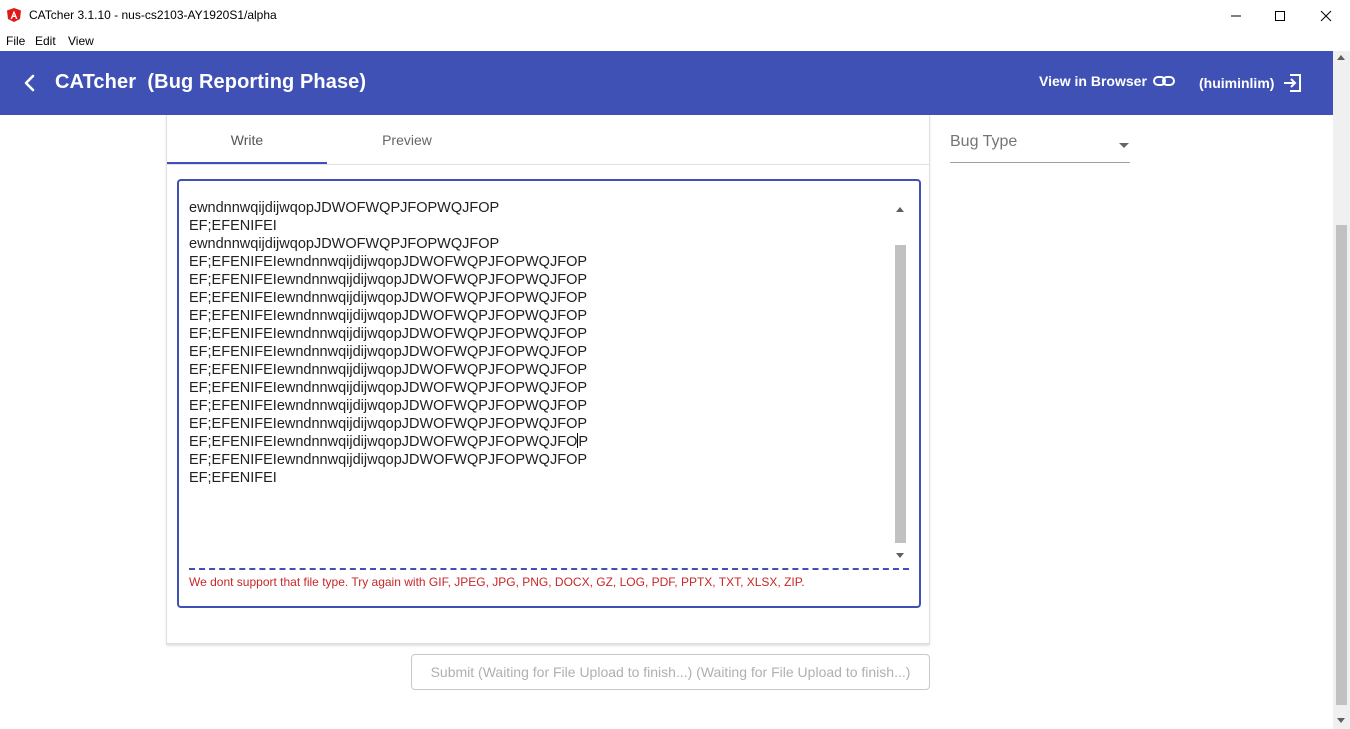 This screenshot has height=729, width=1350. I want to click on minimize-button, so click(1236, 15).